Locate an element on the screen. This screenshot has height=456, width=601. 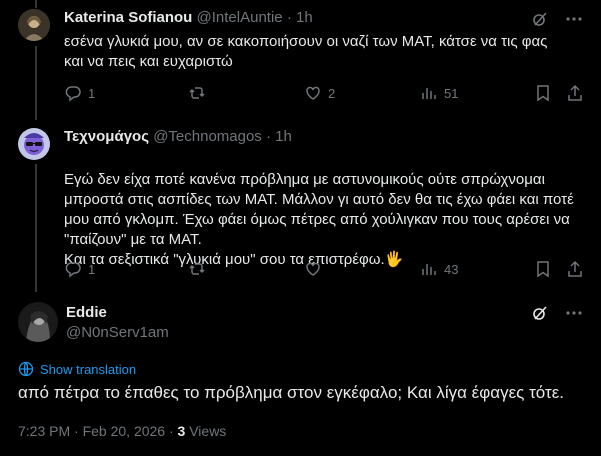
like-button is located at coordinates (316, 269).